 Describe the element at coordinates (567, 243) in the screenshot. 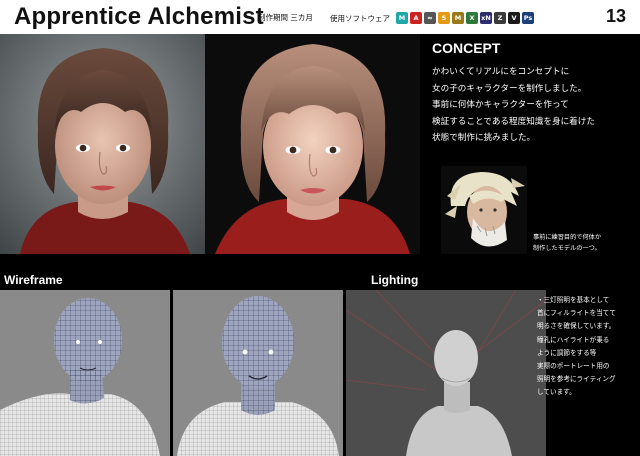

I see `prior-model-caption: 事前に練習目的で何体か 制作したモデルの一つ。` at that location.